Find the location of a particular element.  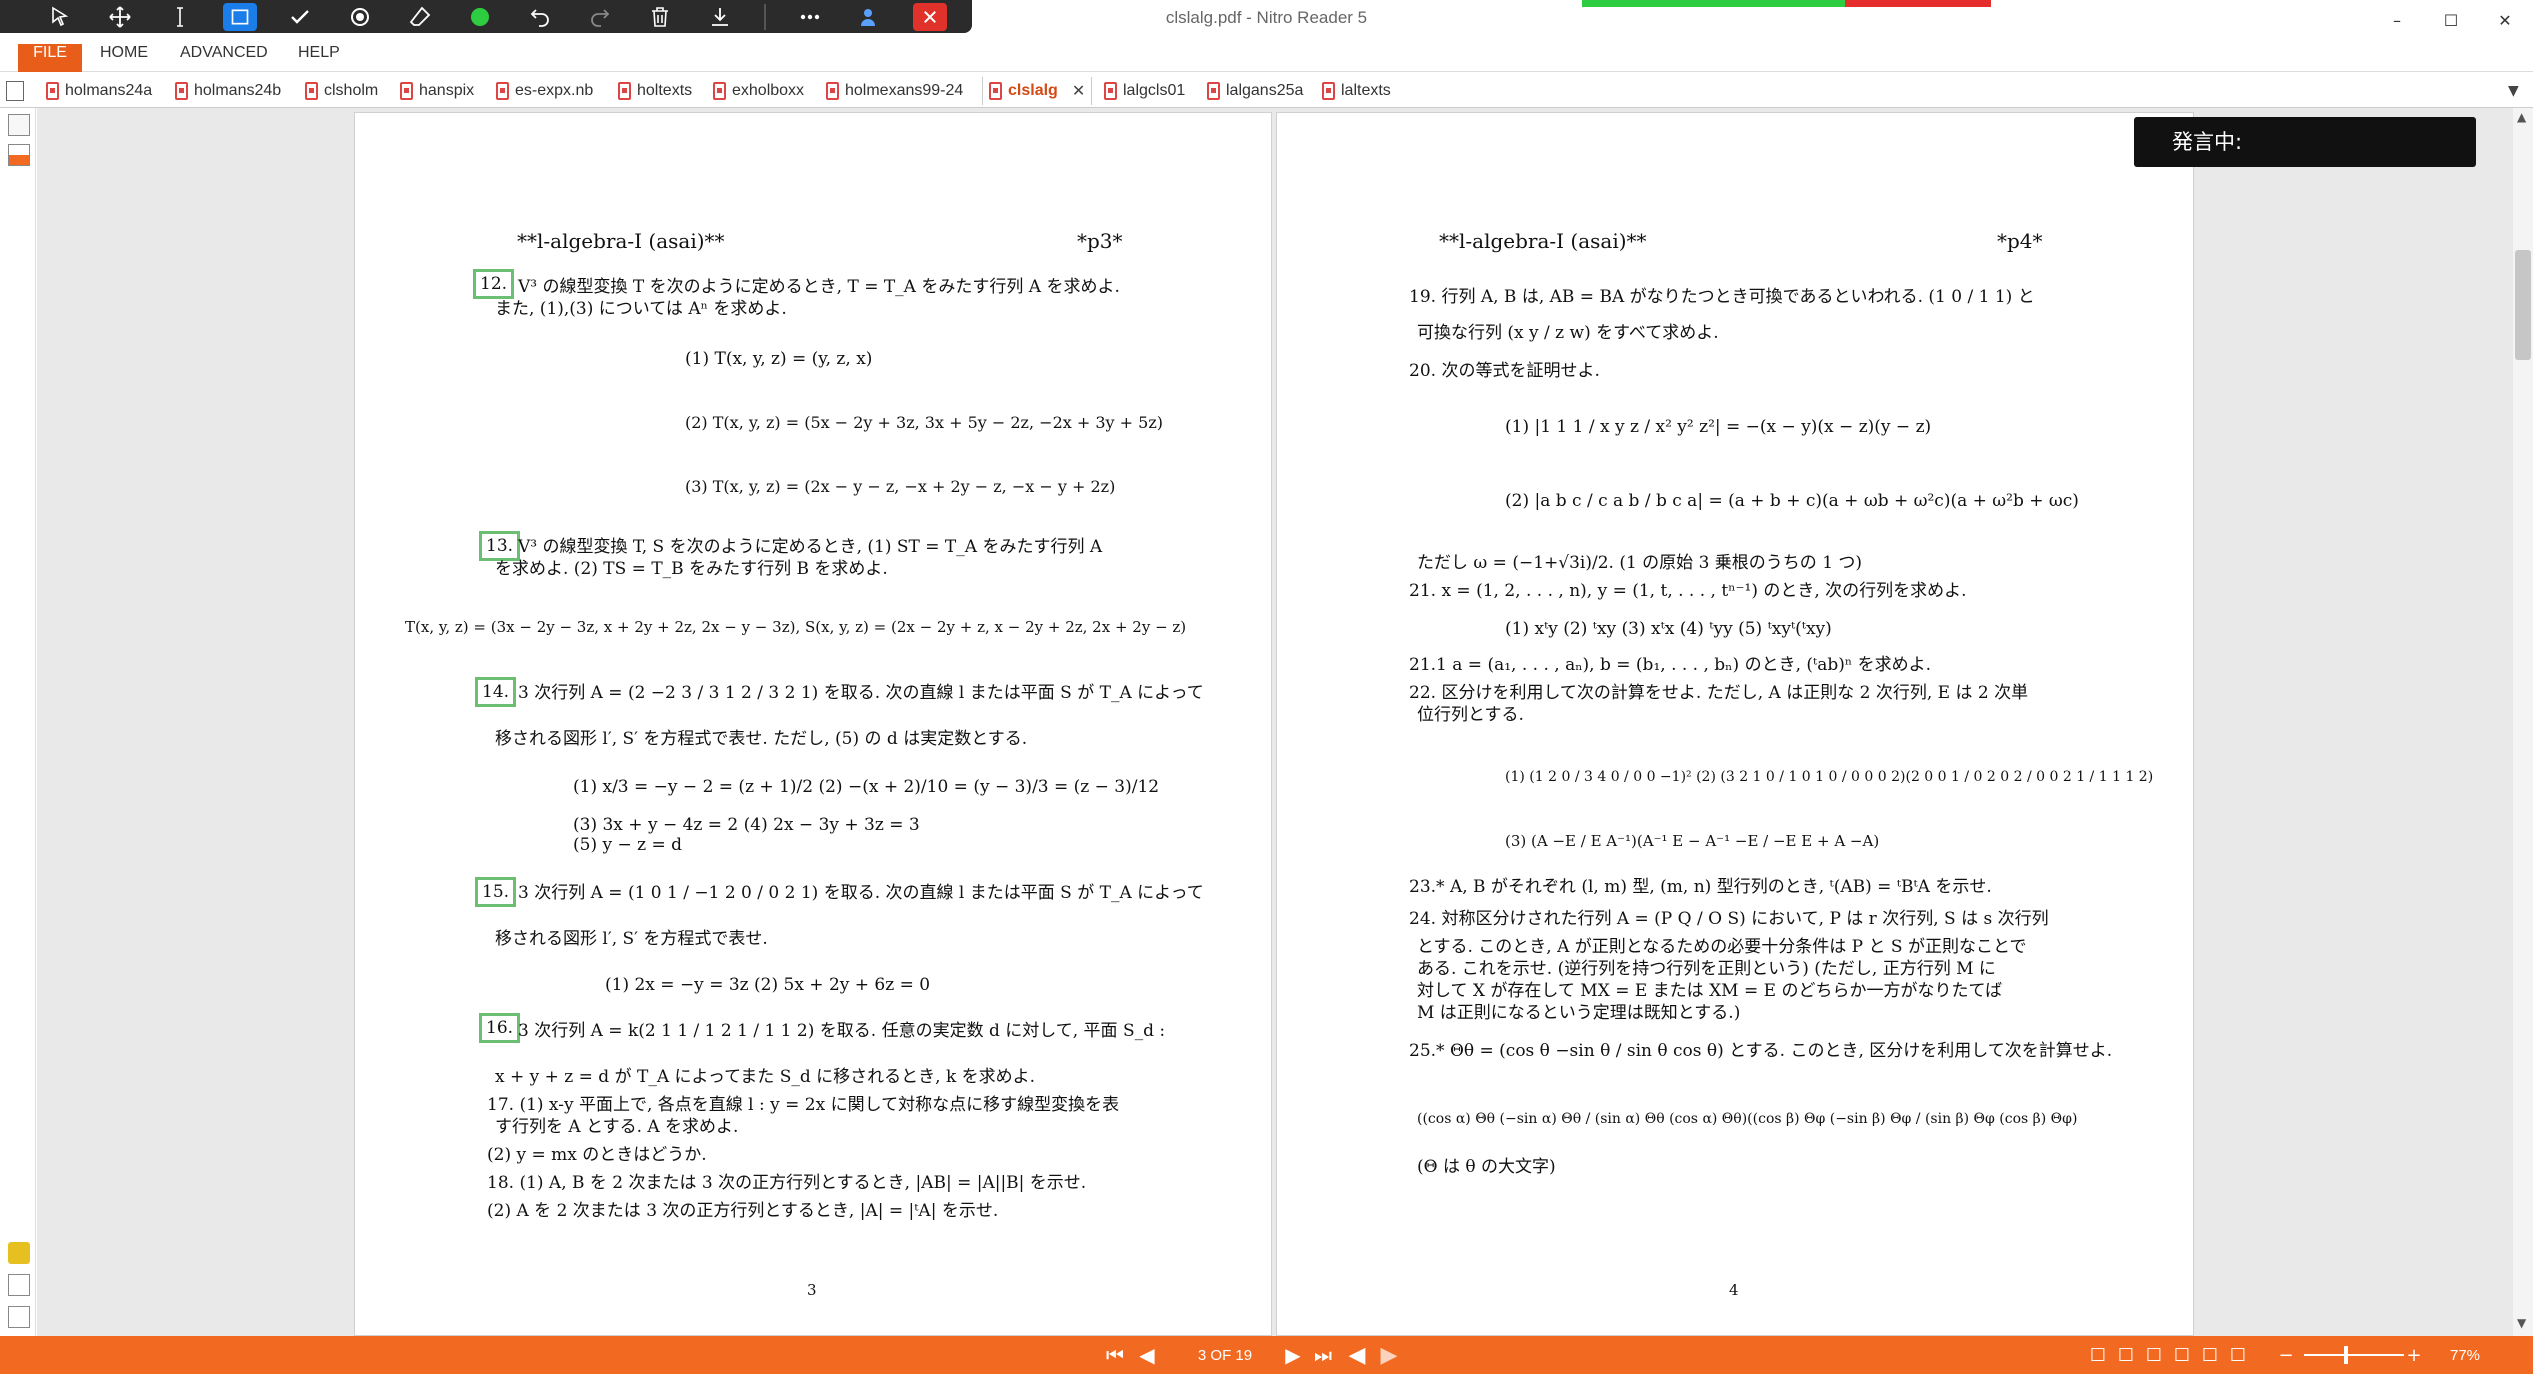

zoom-slider-track is located at coordinates (2354, 1355).